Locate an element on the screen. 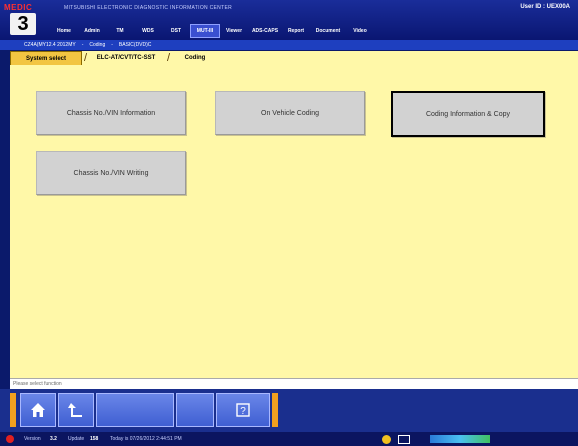  help-icon: ? is located at coordinates (243, 410).